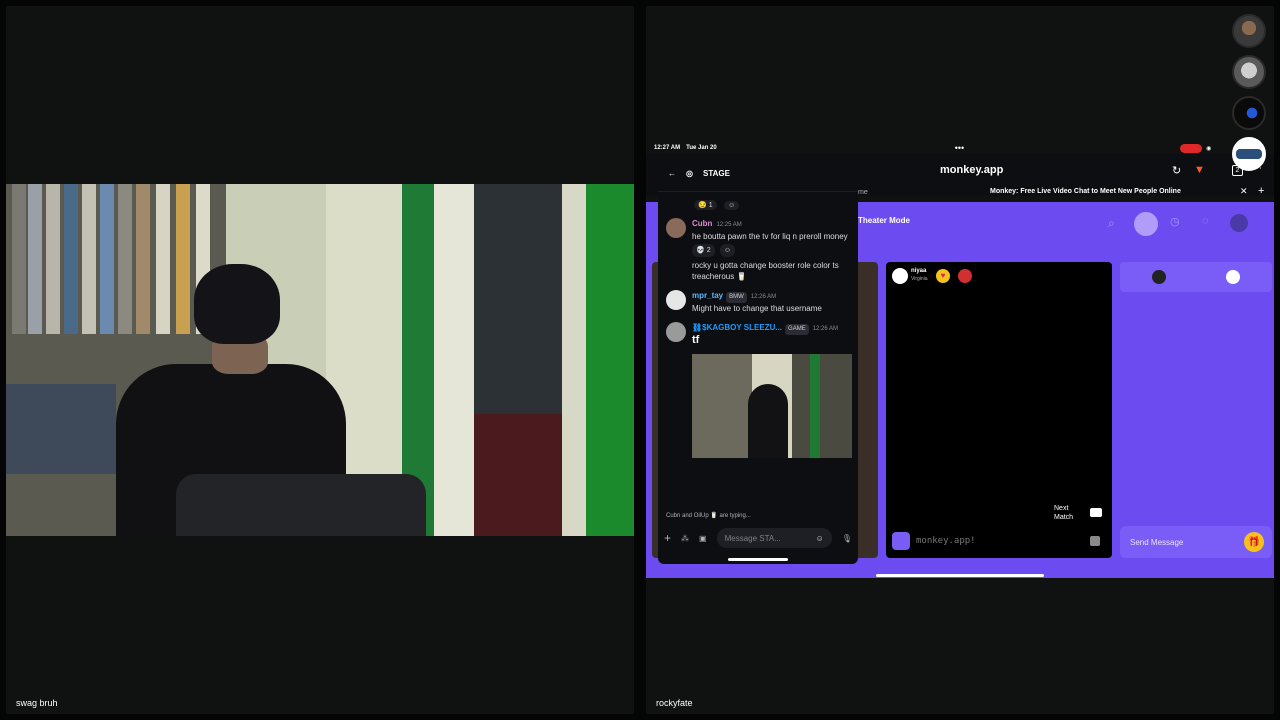 The height and width of the screenshot is (720, 1280). Describe the element at coordinates (689, 173) in the screenshot. I see `stage-icon: ◎` at that location.